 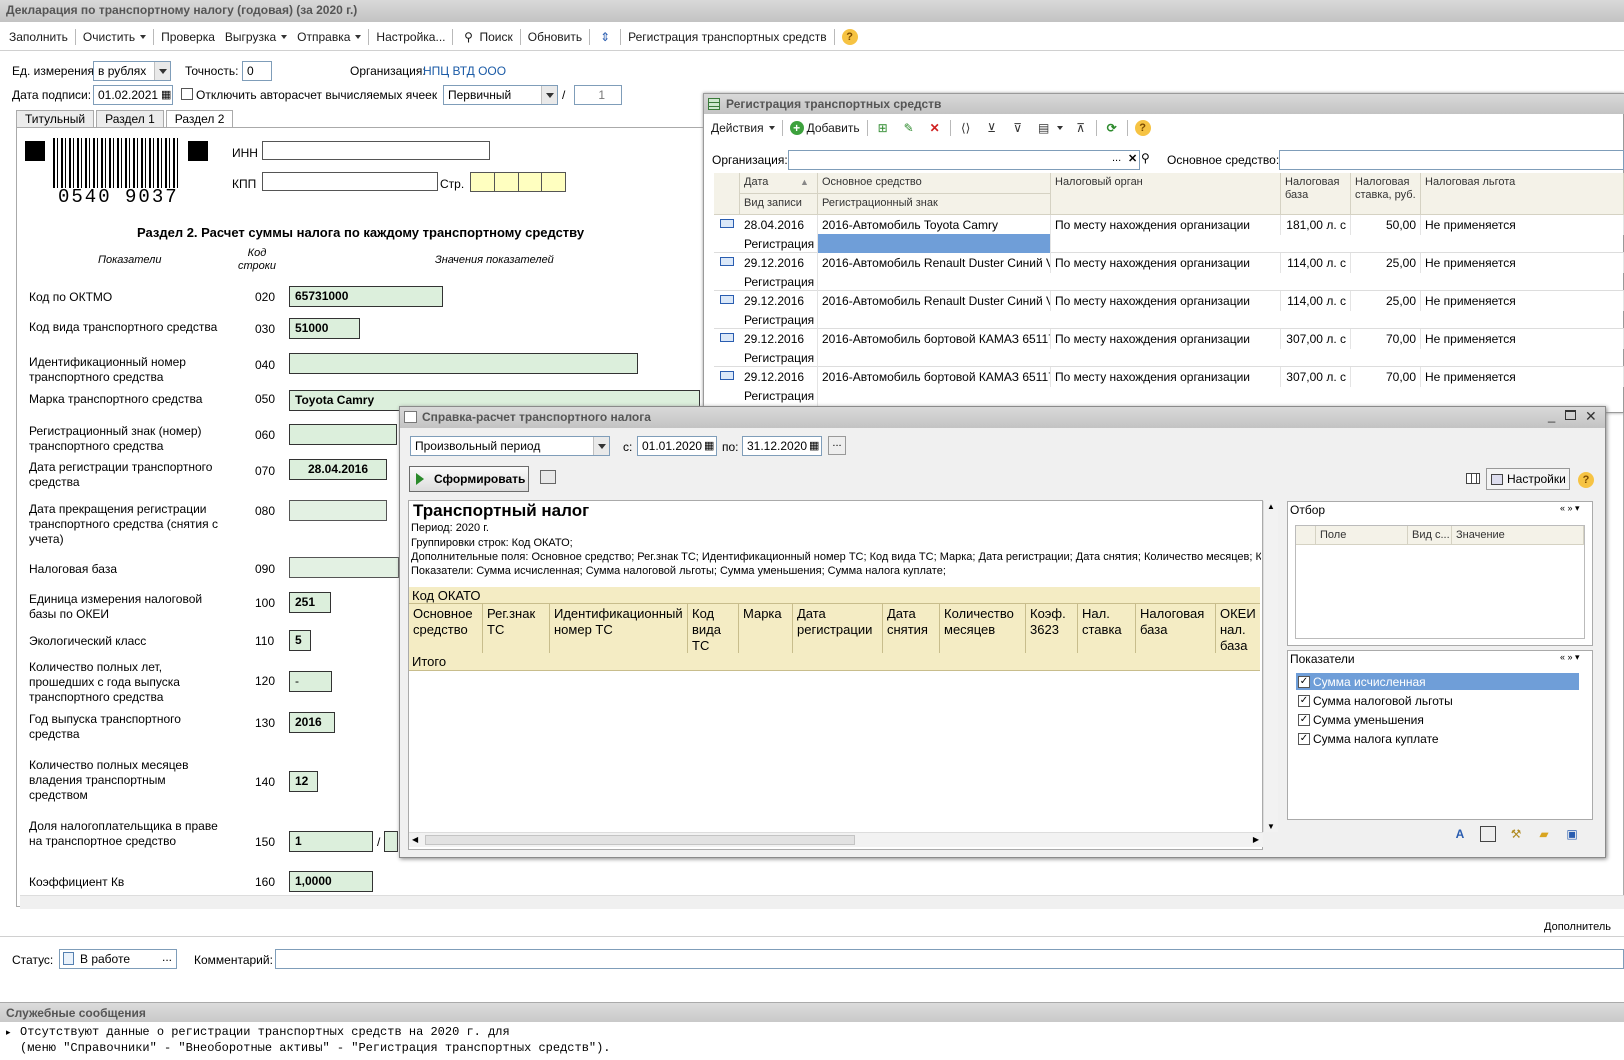 What do you see at coordinates (598, 95) in the screenshot?
I see `correction-number: 1` at bounding box center [598, 95].